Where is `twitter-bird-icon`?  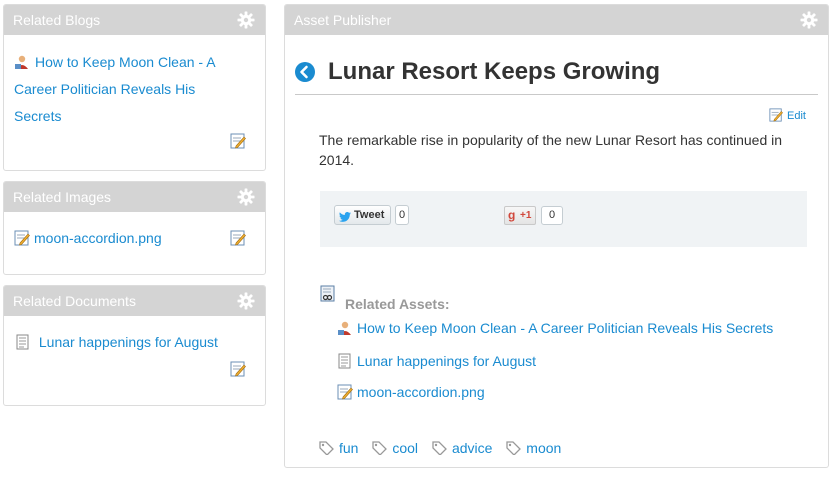
twitter-bird-icon is located at coordinates (345, 216).